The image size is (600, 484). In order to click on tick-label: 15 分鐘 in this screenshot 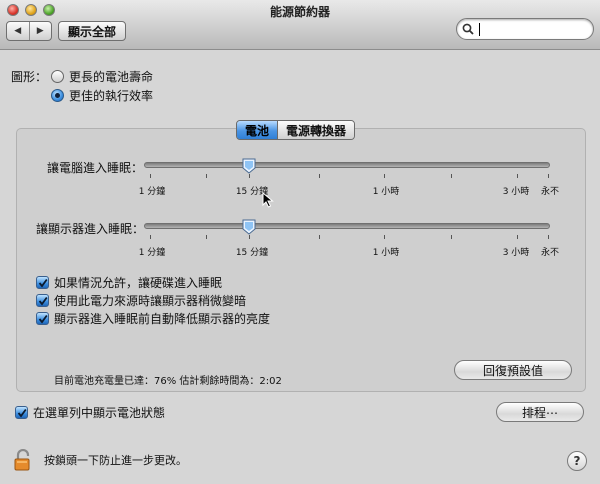, I will do `click(252, 253)`.